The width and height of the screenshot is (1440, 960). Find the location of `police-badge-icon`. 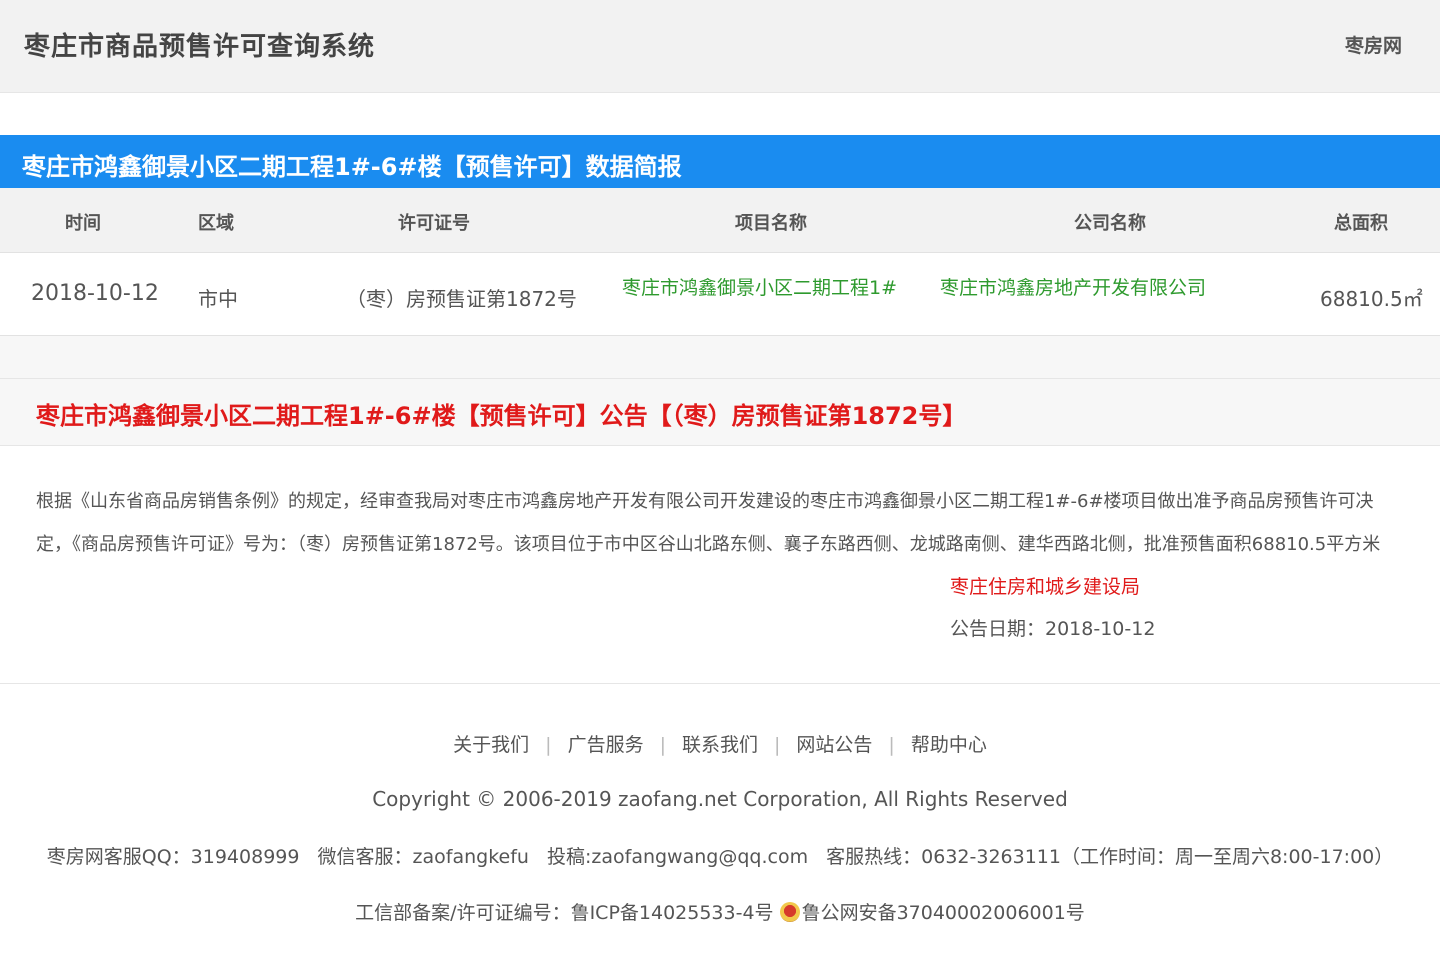

police-badge-icon is located at coordinates (789, 912).